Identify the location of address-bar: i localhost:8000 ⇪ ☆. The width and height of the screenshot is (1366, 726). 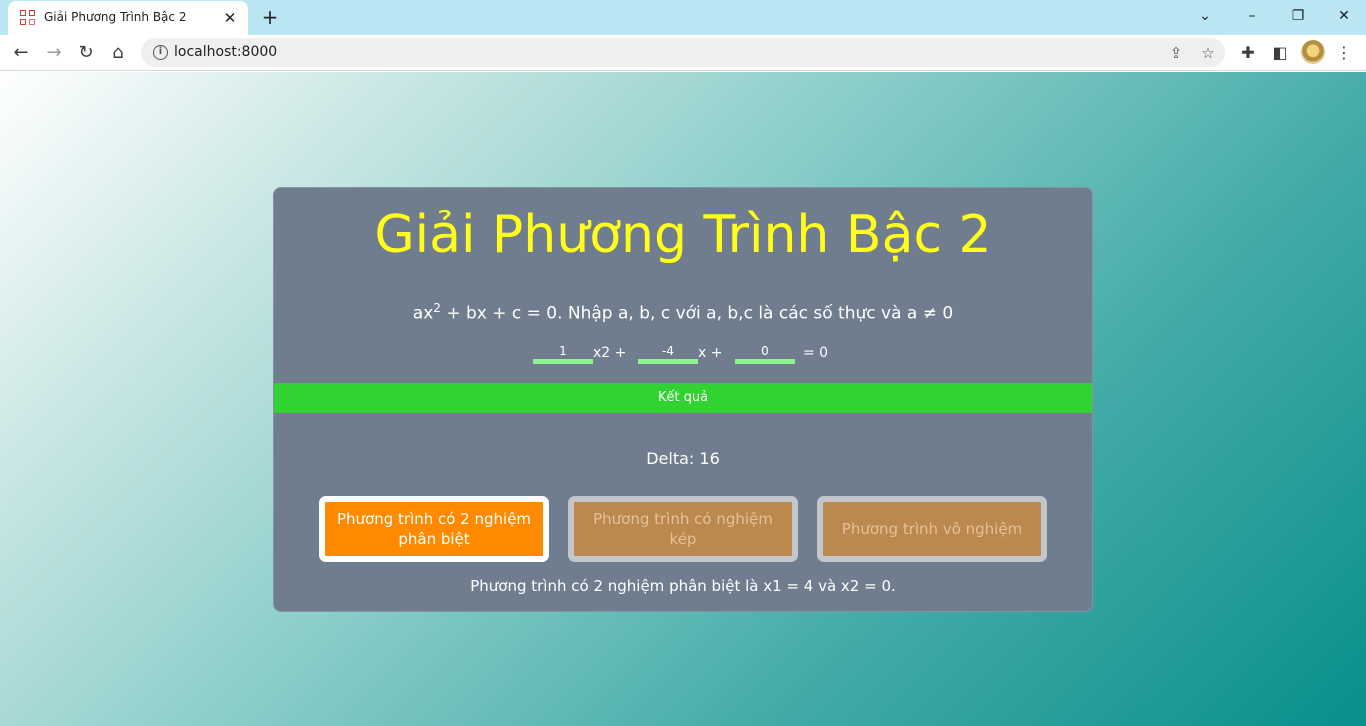
(683, 52).